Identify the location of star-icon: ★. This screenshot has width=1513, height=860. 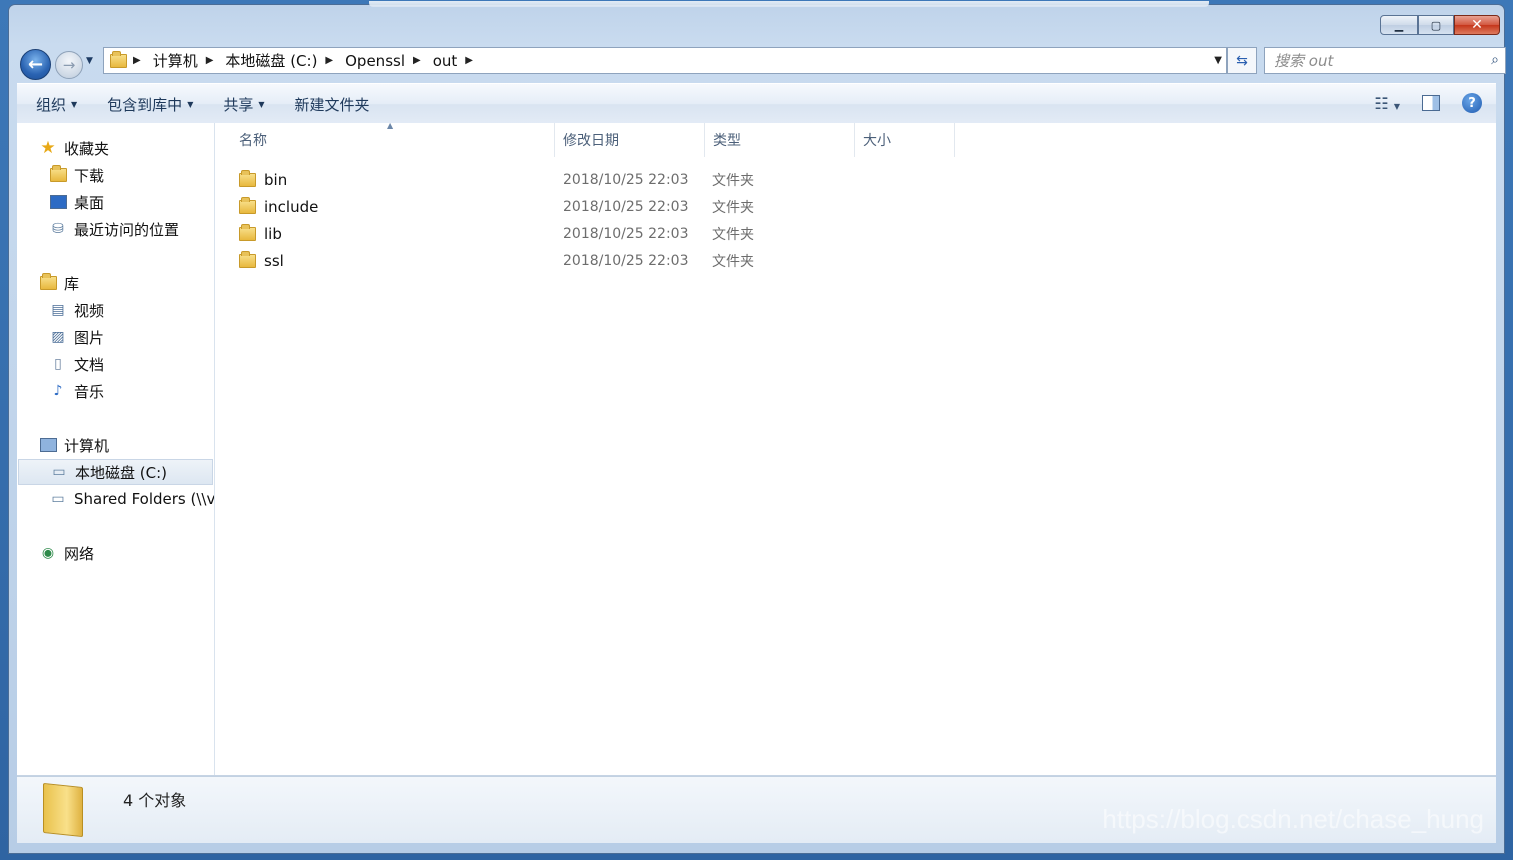
(48, 148).